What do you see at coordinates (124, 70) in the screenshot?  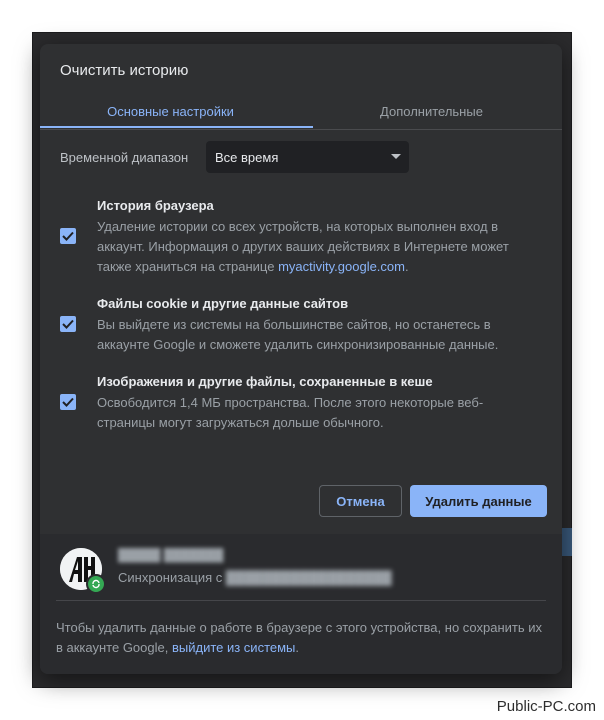 I see `dialog-title: Очистить историю` at bounding box center [124, 70].